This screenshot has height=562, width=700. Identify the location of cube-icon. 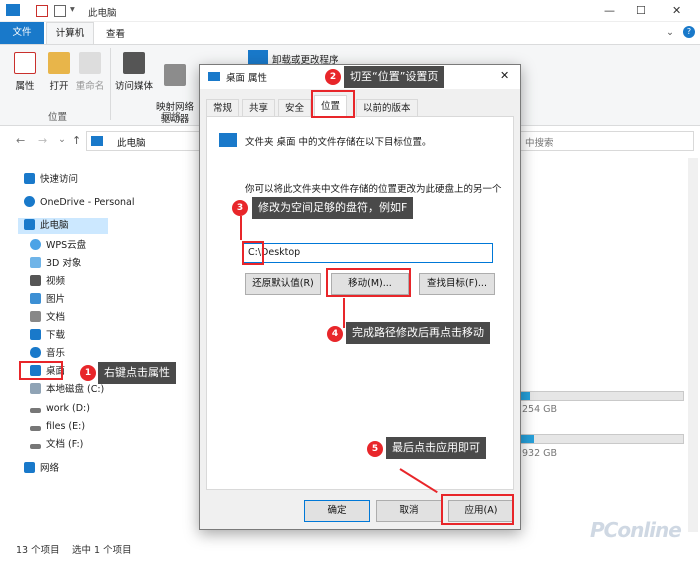
(35, 262).